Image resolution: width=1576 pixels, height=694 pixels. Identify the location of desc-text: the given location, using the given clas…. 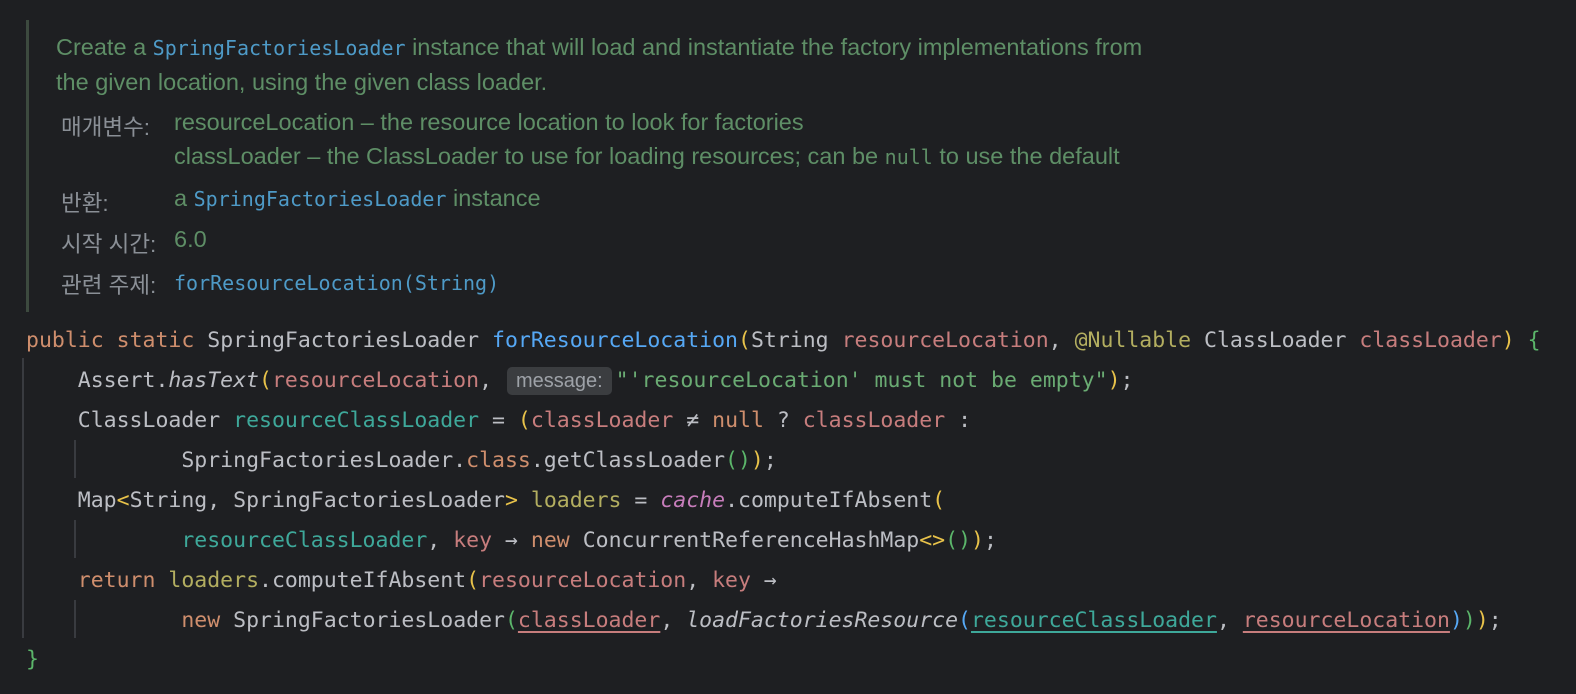
(302, 82).